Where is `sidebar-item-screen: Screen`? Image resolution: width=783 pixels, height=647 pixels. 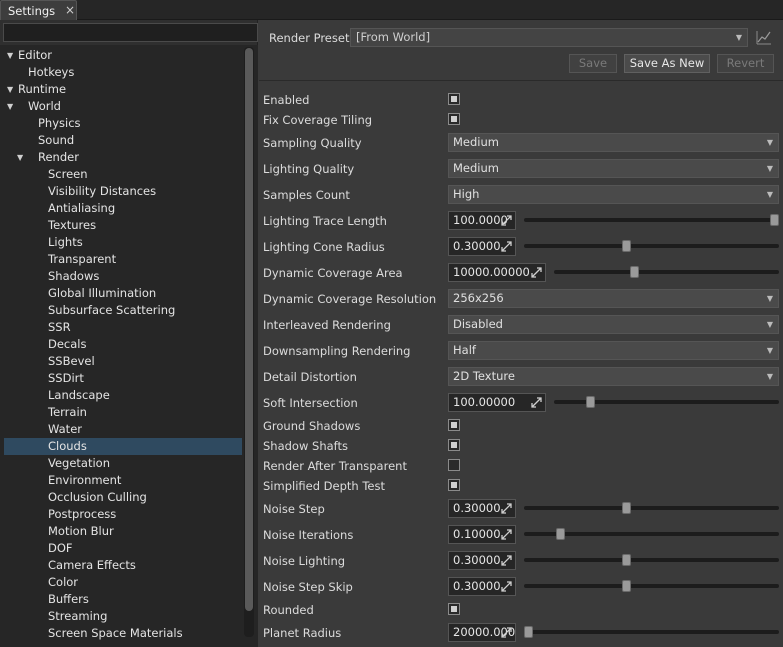 sidebar-item-screen: Screen is located at coordinates (123, 174).